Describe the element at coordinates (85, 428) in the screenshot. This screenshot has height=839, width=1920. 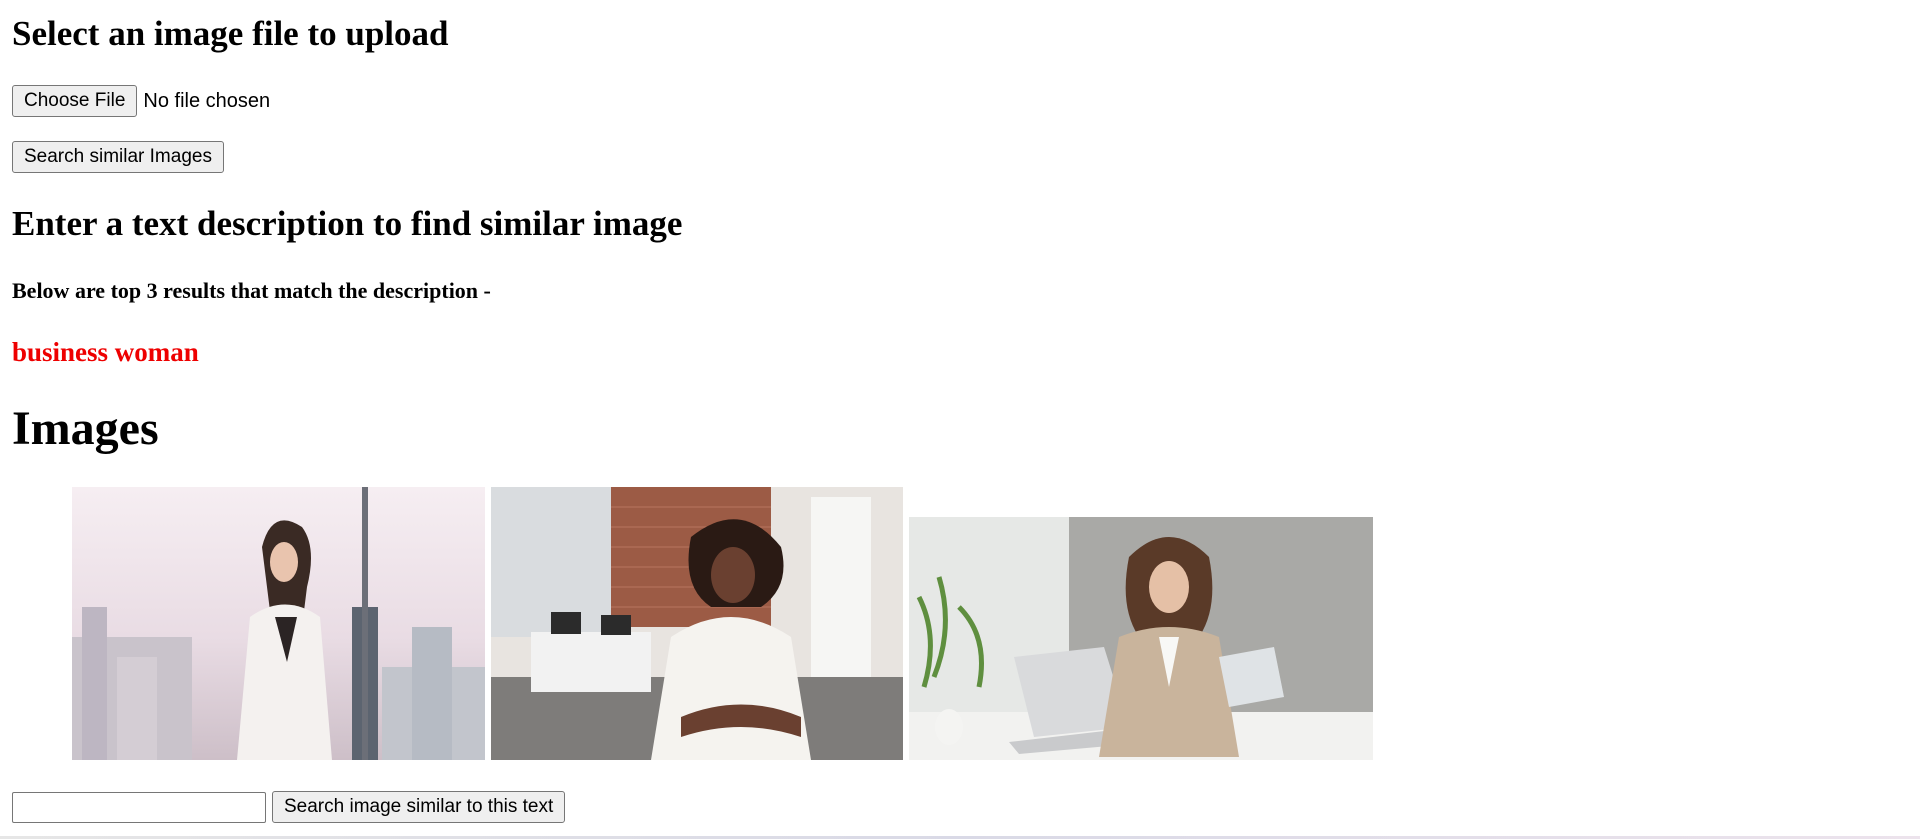
I see `images-heading: Images` at that location.